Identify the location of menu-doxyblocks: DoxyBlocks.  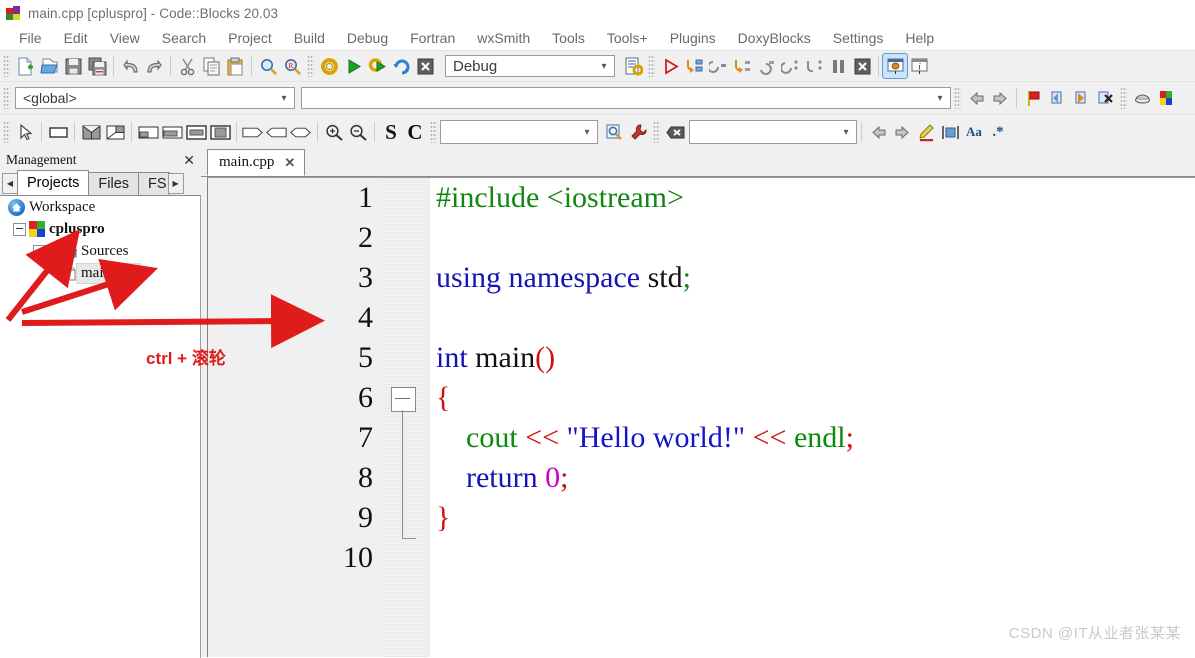
(774, 38).